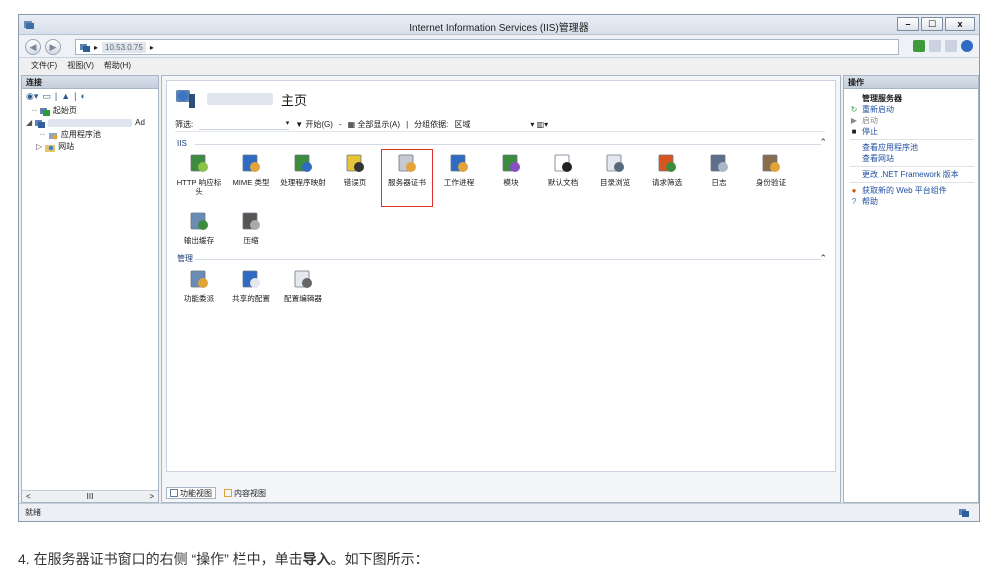 The width and height of the screenshot is (999, 574). What do you see at coordinates (185, 99) in the screenshot?
I see `server-home-icon` at bounding box center [185, 99].